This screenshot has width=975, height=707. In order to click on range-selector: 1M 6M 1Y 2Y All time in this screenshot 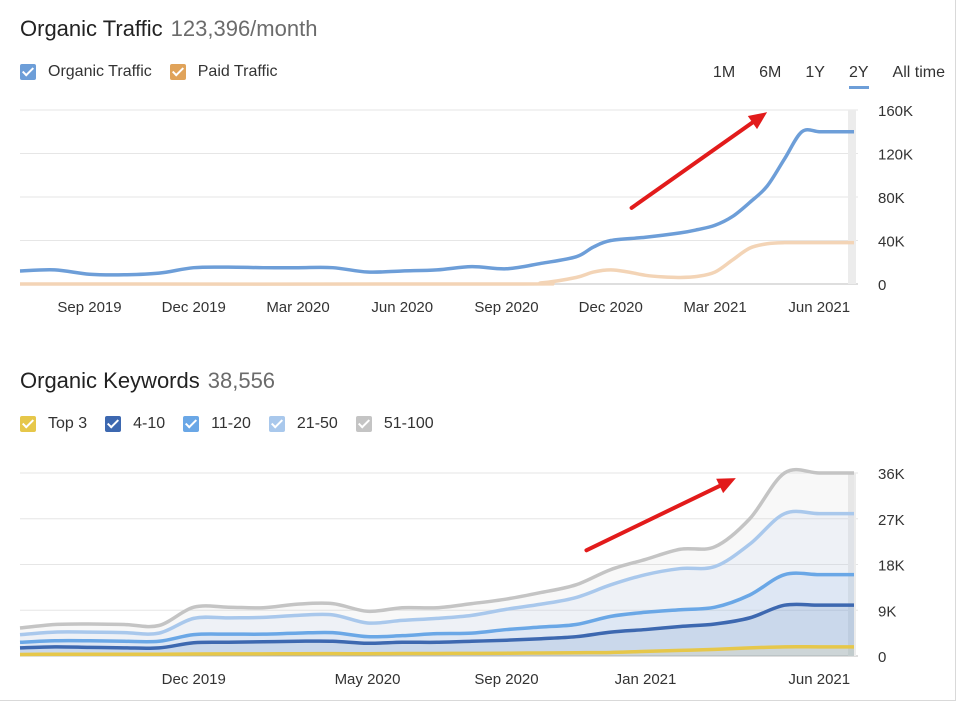, I will do `click(817, 76)`.